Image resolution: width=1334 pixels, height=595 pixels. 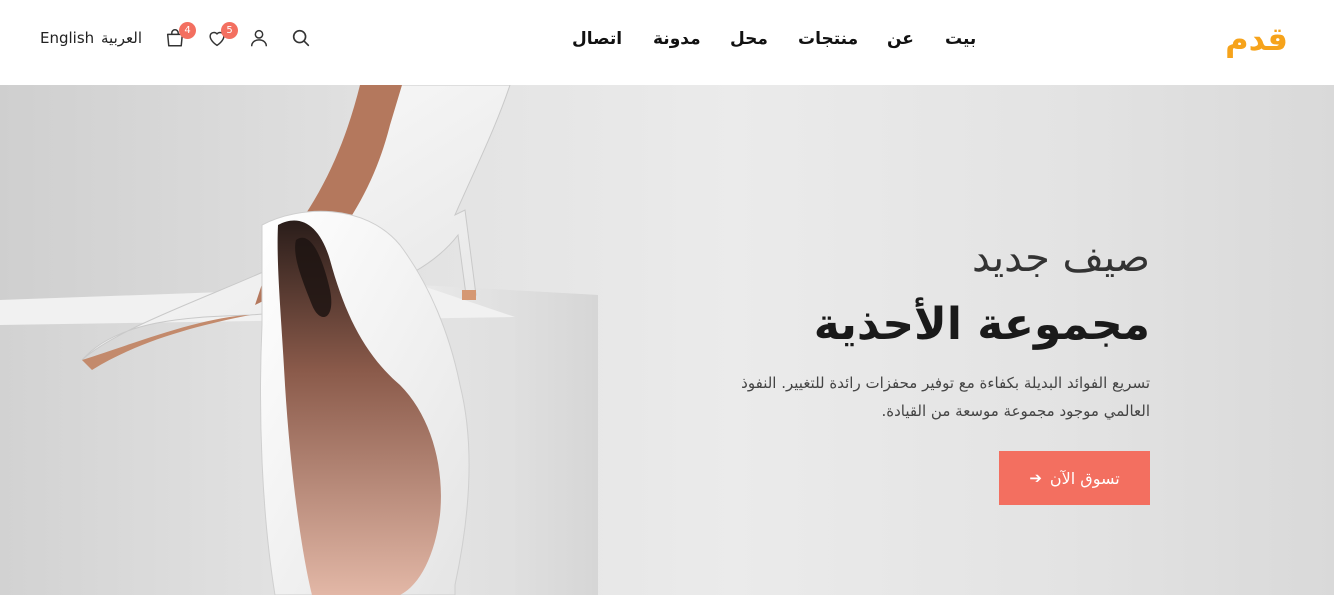 I want to click on shop-now-button: تسوق الآن ➔, so click(x=1074, y=478).